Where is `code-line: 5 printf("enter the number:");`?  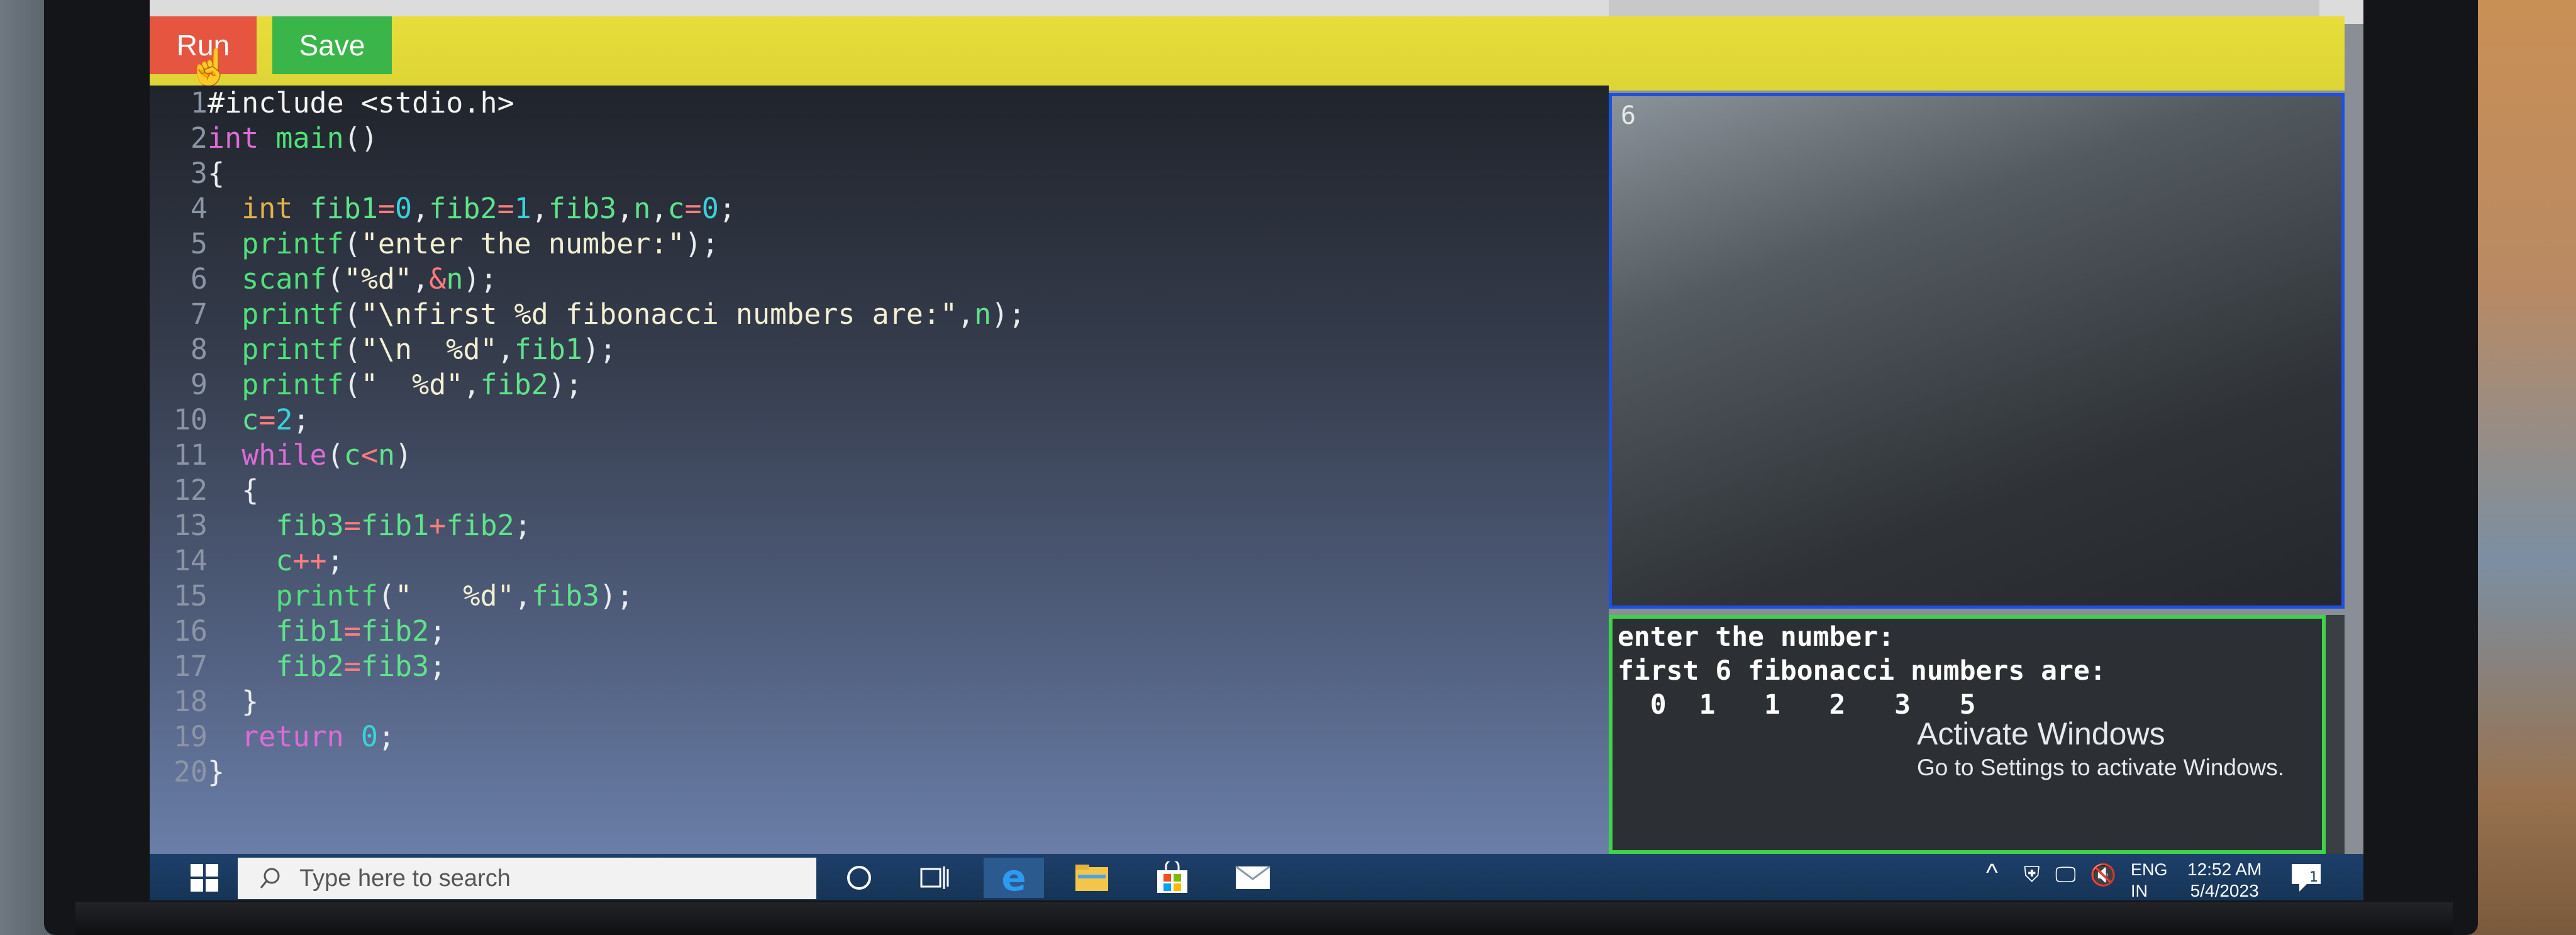
code-line: 5 printf("enter the number:"); is located at coordinates (434, 244).